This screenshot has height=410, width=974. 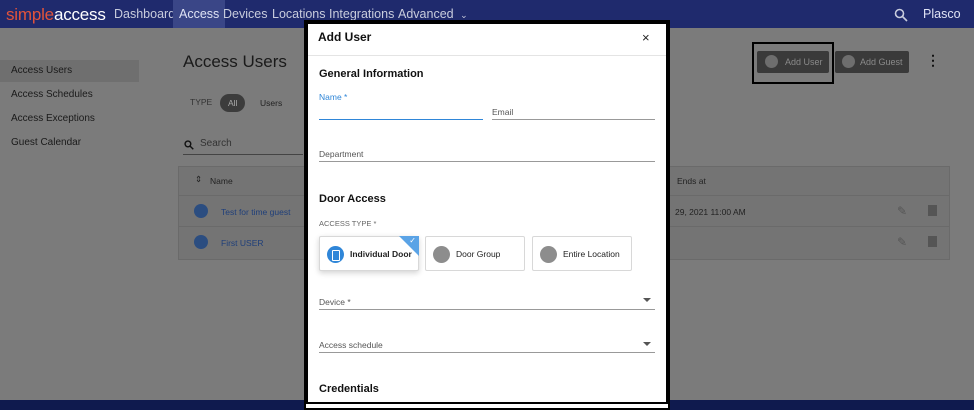 What do you see at coordinates (69, 119) in the screenshot?
I see `sidebar-item-access-exceptions: Access Exceptions` at bounding box center [69, 119].